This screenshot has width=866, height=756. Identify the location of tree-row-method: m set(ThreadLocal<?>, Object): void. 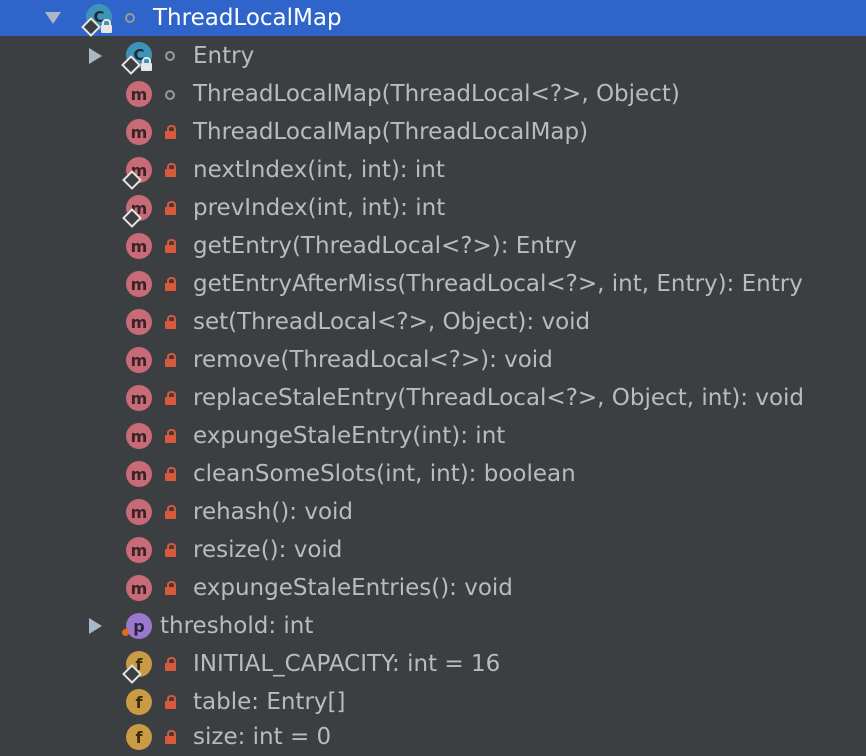
(433, 322).